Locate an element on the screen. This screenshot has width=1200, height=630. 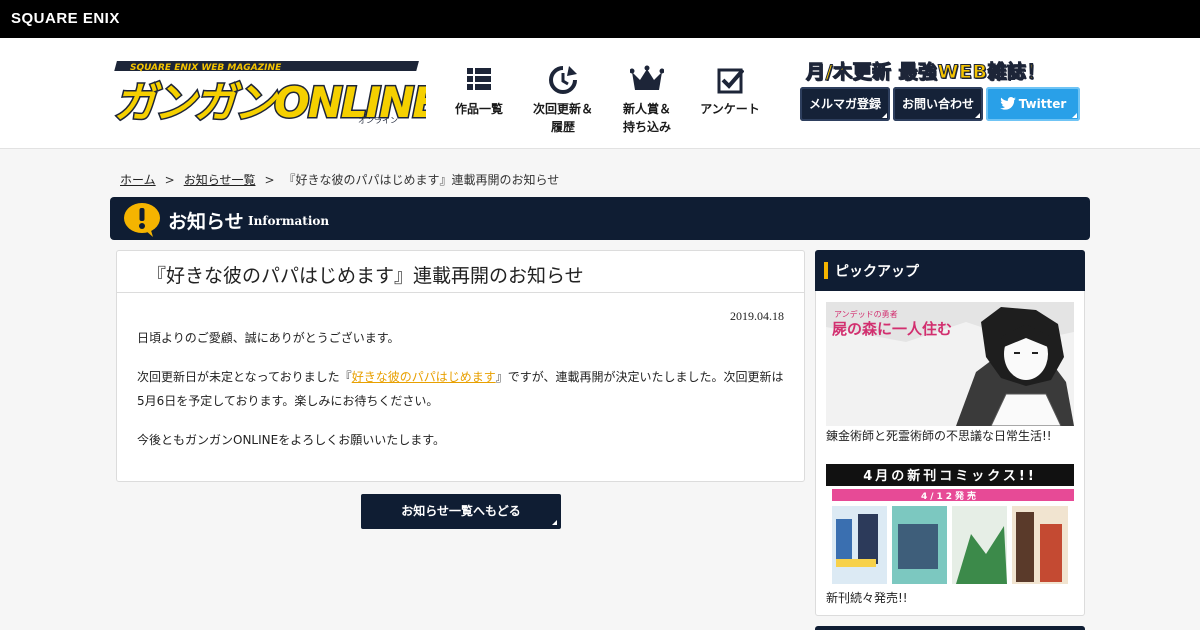
nav-works-label: 作品一覧 is located at coordinates (478, 109).